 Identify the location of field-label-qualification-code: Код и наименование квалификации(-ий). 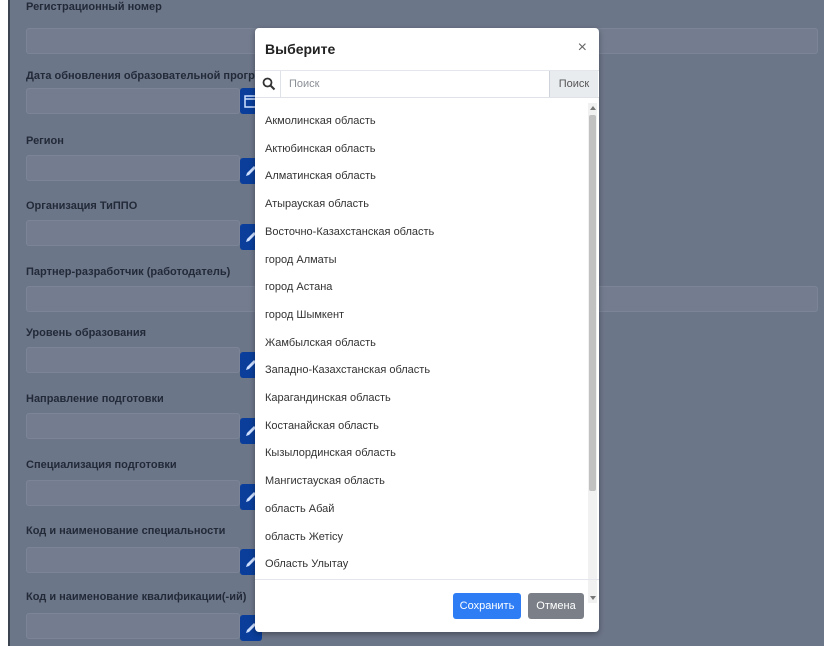
(136, 597).